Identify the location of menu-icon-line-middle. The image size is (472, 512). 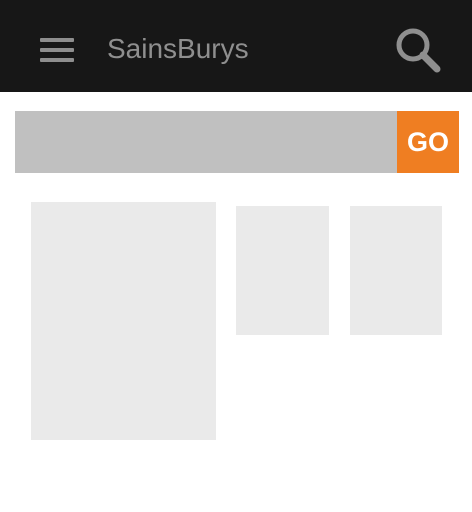
(57, 50).